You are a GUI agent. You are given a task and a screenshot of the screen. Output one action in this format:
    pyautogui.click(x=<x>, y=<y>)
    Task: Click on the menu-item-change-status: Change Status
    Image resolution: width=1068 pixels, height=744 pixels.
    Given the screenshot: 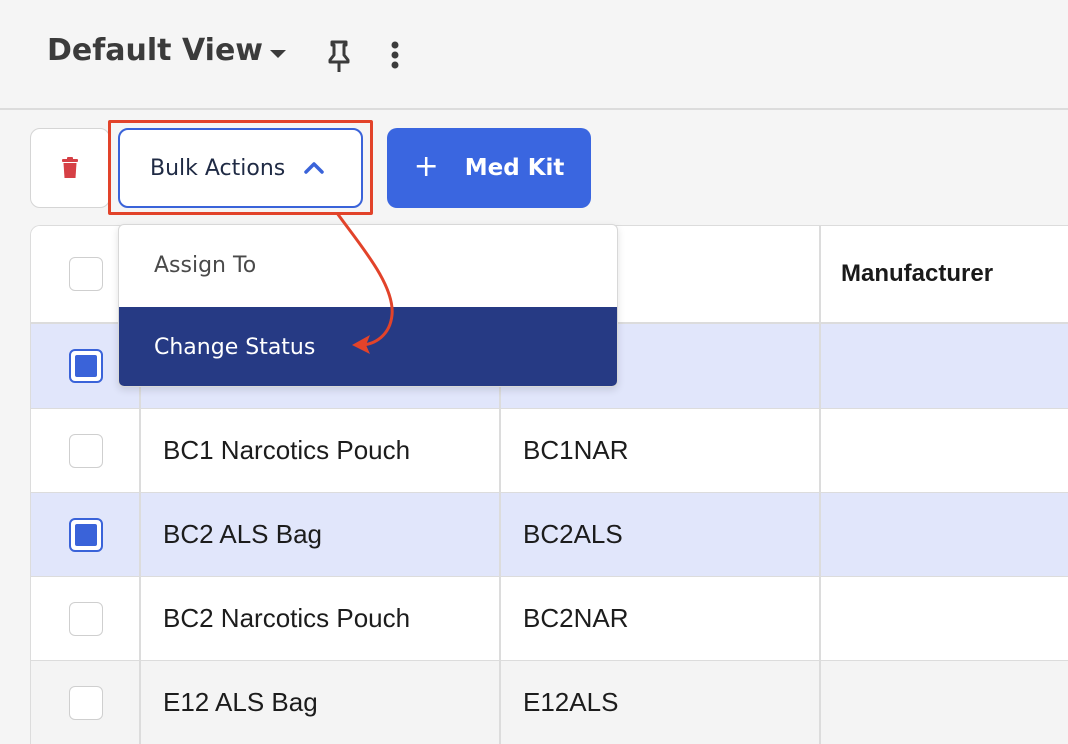 What is the action you would take?
    pyautogui.click(x=368, y=346)
    